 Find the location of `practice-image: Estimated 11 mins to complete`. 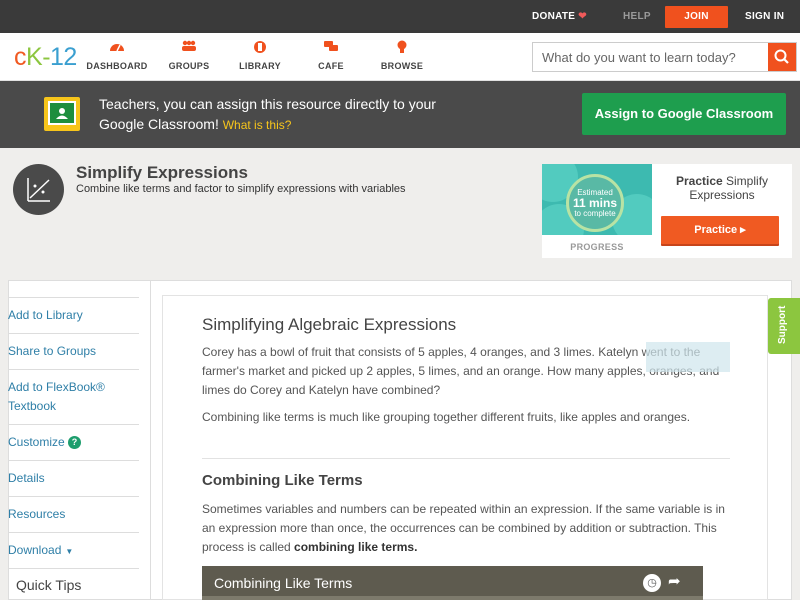

practice-image: Estimated 11 mins to complete is located at coordinates (597, 199).